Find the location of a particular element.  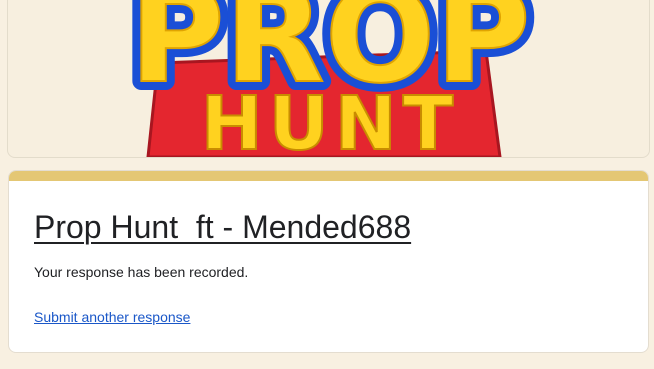

form-title: Prop Hunt ft - Mended688 is located at coordinates (223, 227).